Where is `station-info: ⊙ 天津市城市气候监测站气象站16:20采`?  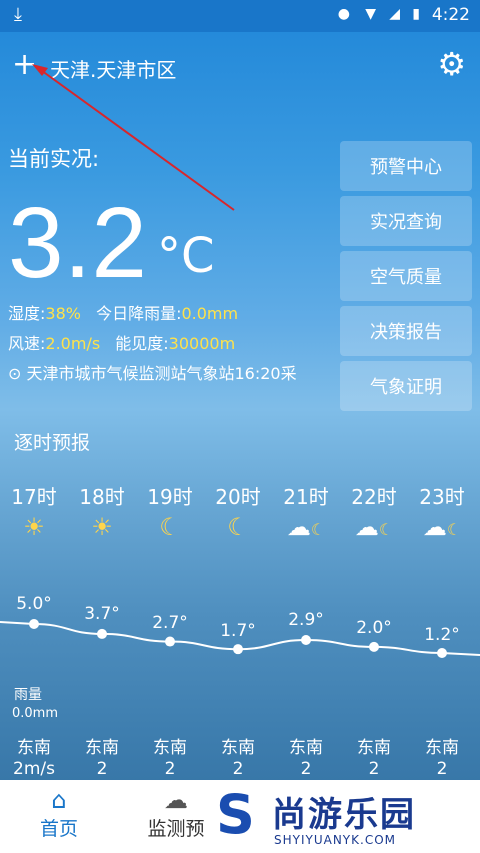
station-info: ⊙ 天津市城市气候监测站气象站16:20采 is located at coordinates (152, 372).